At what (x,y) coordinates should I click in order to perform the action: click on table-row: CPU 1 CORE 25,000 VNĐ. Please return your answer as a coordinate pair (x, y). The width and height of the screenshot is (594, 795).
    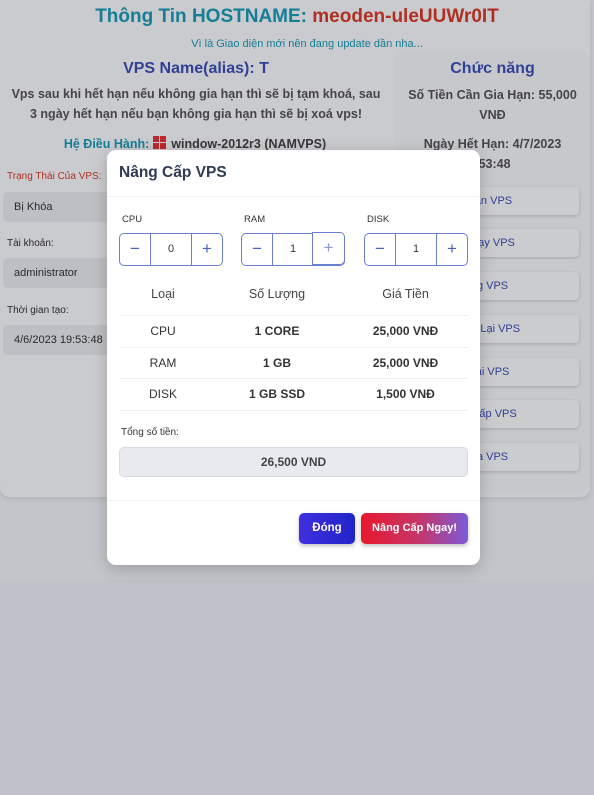
    Looking at the image, I should click on (293, 331).